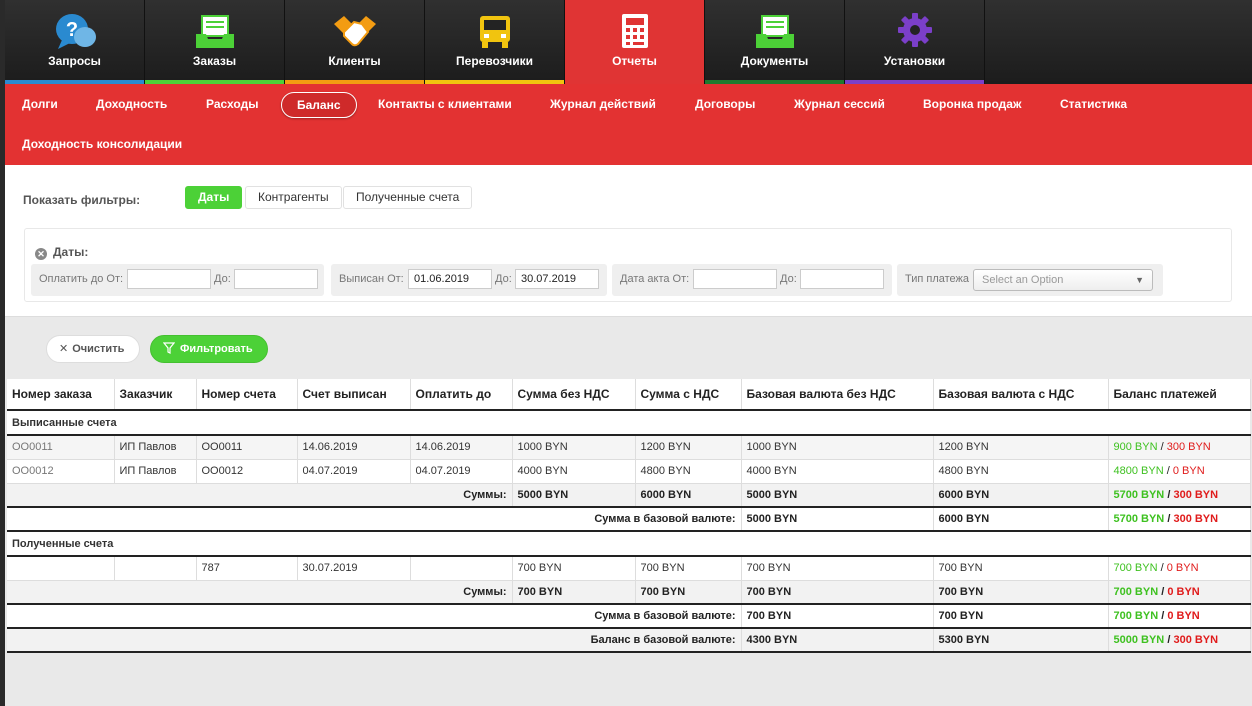  Describe the element at coordinates (354, 568) in the screenshot. I see `cell-issued: 30.07.2019` at that location.